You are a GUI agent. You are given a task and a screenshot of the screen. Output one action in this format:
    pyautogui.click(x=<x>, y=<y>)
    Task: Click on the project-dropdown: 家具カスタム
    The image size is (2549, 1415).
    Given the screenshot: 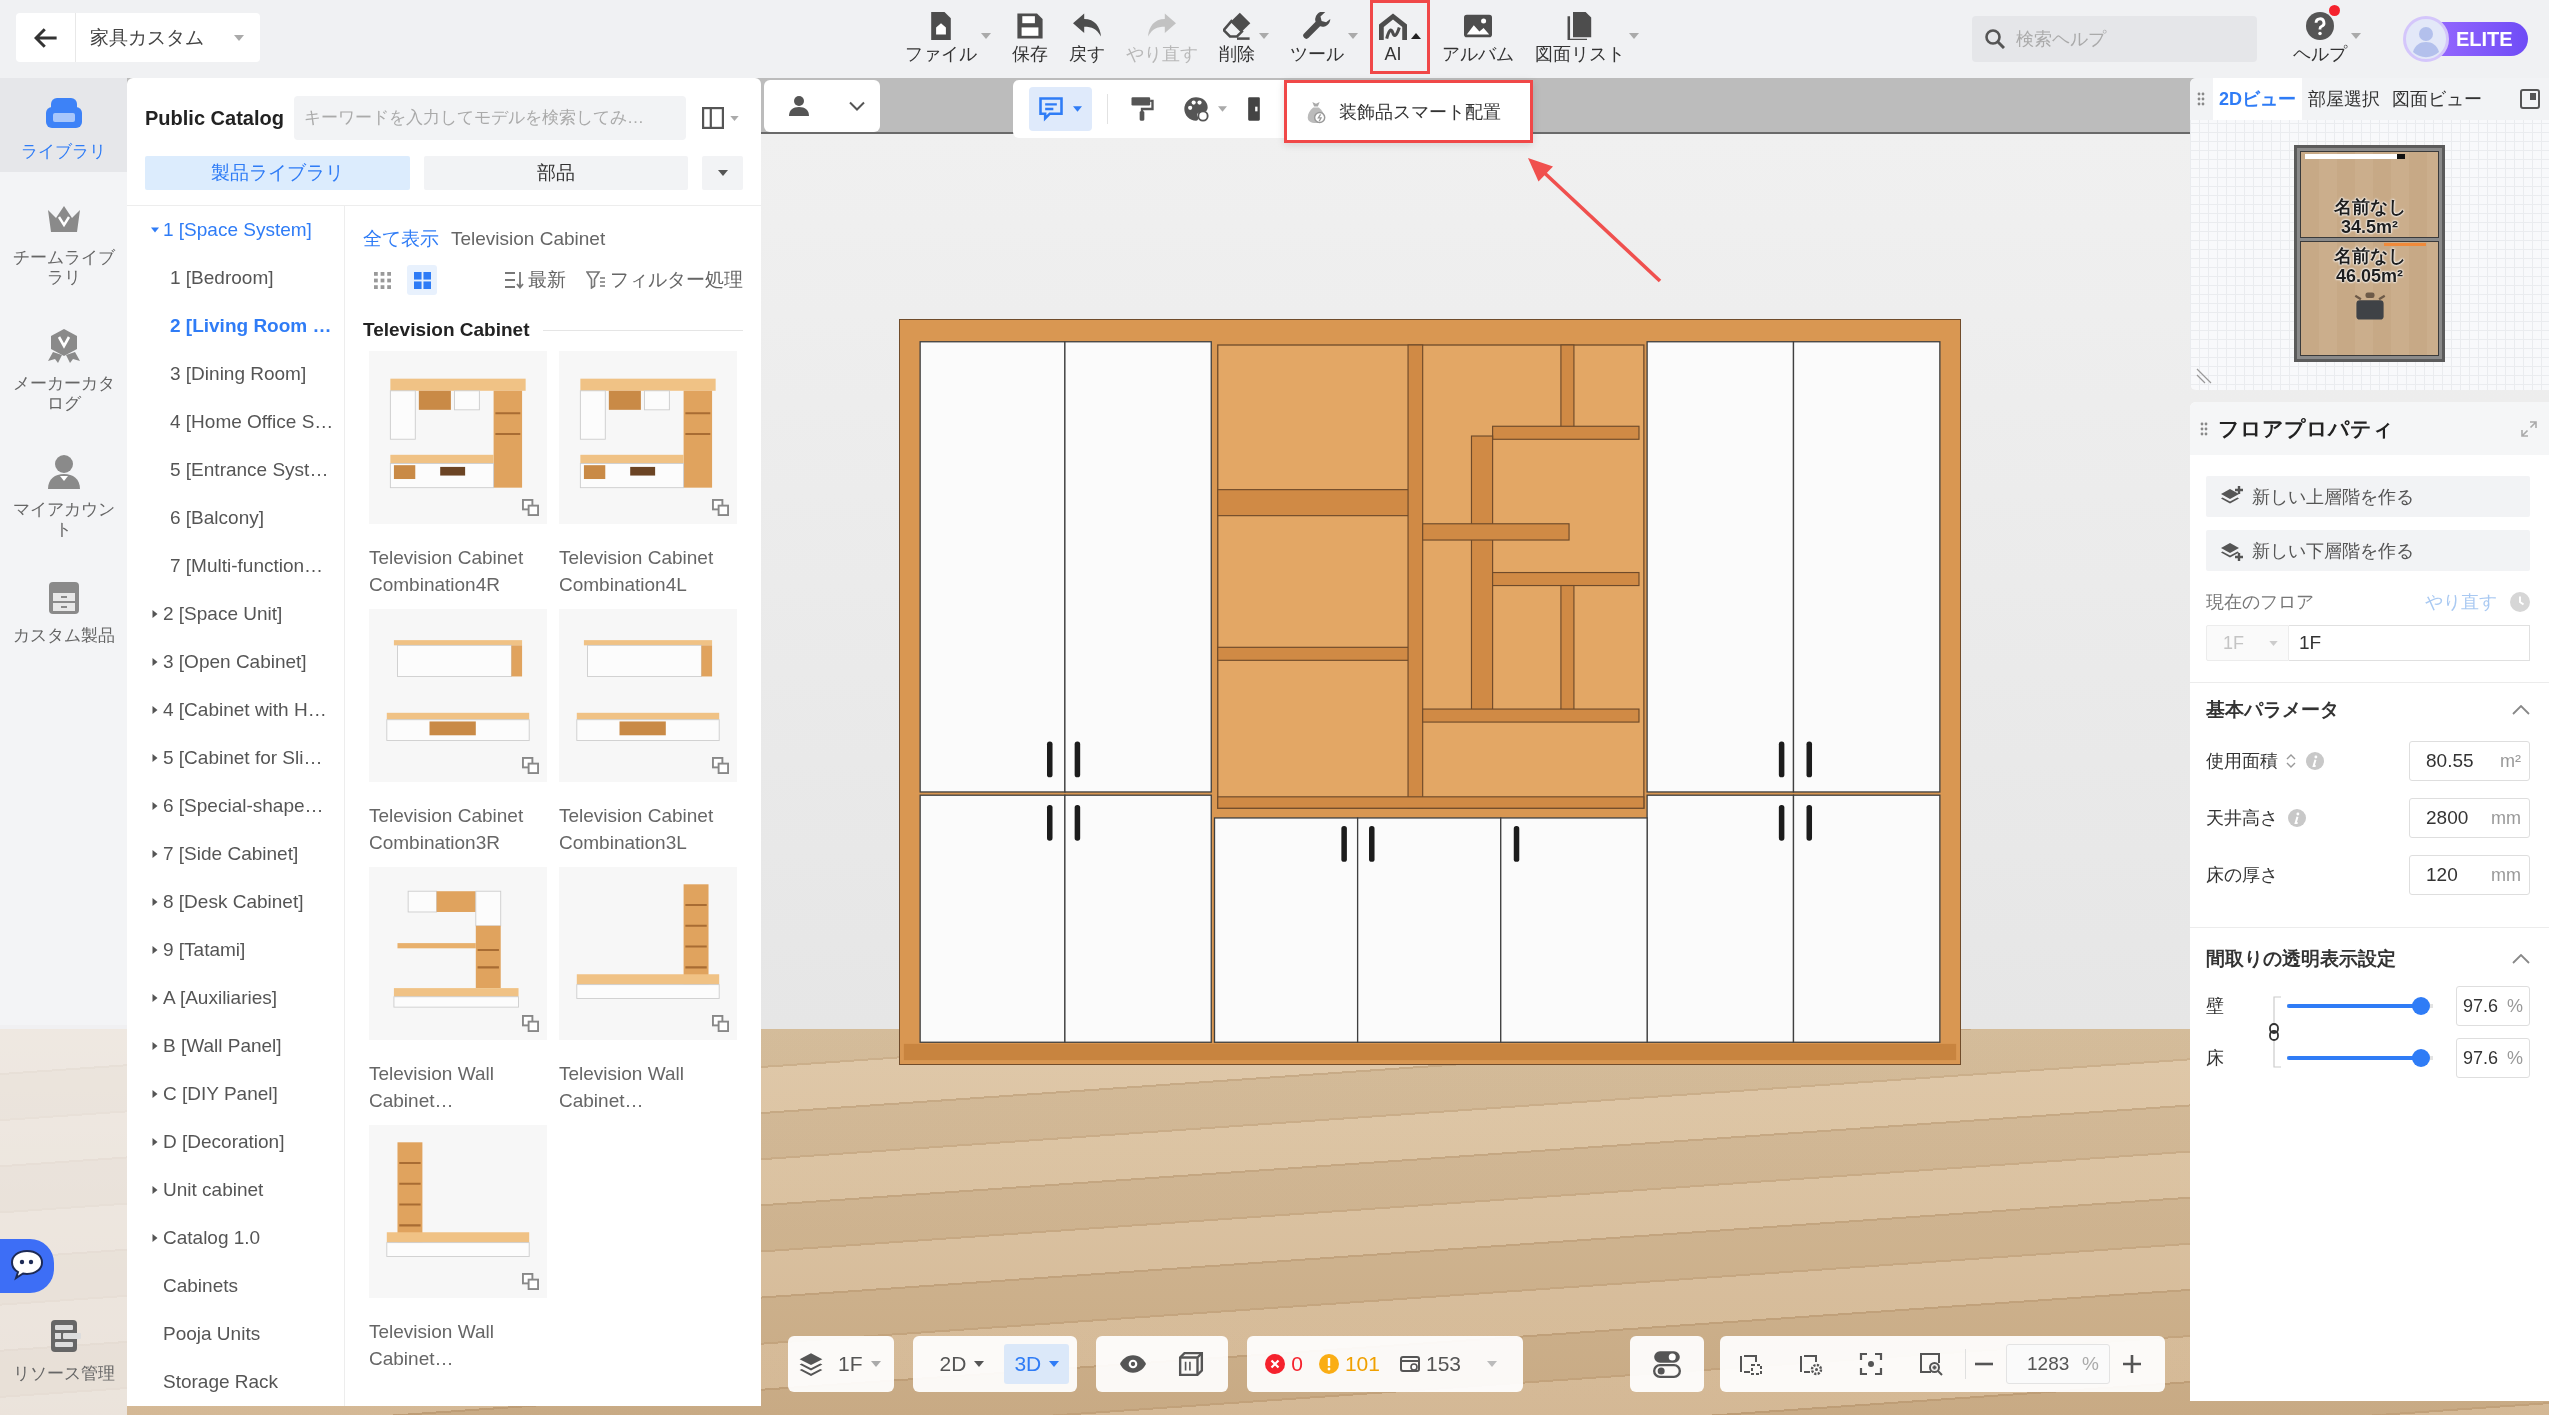 What is the action you would take?
    pyautogui.click(x=168, y=37)
    